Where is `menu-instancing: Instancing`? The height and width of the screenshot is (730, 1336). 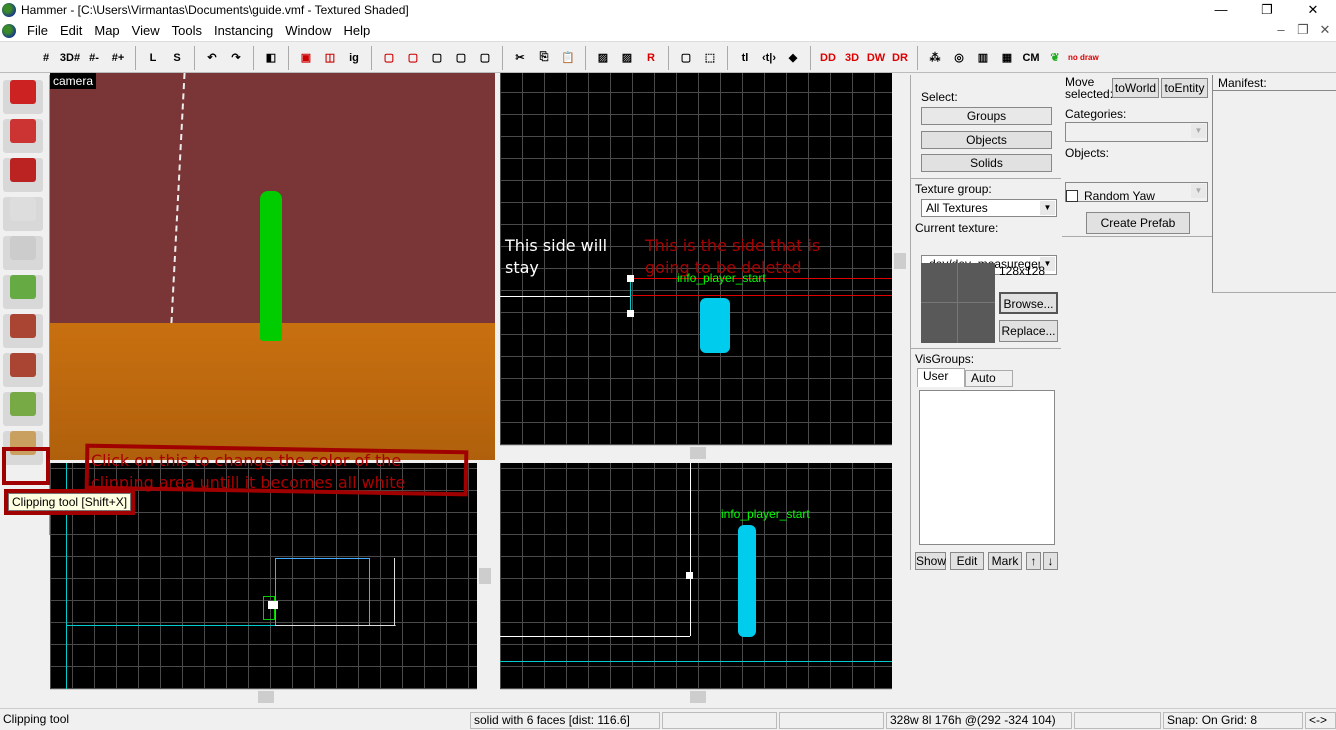 menu-instancing: Instancing is located at coordinates (243, 30).